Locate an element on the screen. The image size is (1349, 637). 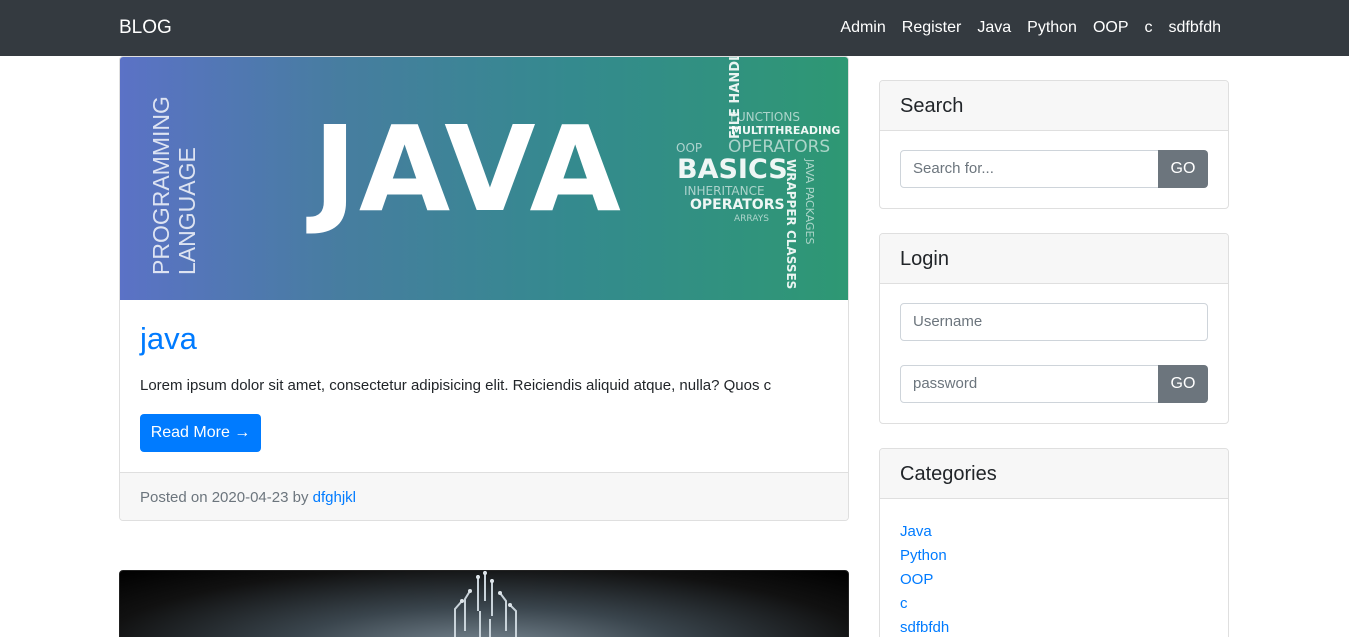
list-item: OOP is located at coordinates (924, 580).